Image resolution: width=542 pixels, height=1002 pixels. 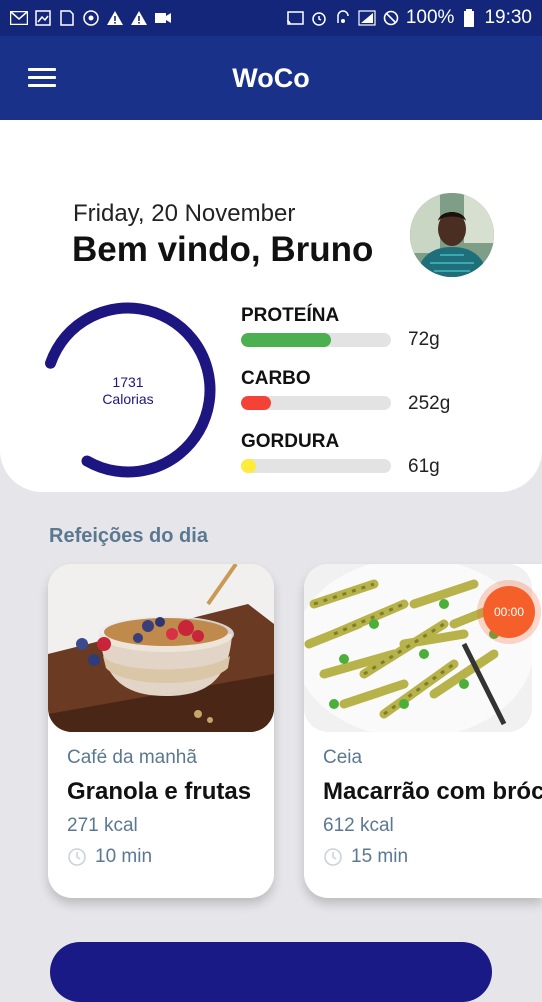 What do you see at coordinates (319, 18) in the screenshot?
I see `alarm-icon` at bounding box center [319, 18].